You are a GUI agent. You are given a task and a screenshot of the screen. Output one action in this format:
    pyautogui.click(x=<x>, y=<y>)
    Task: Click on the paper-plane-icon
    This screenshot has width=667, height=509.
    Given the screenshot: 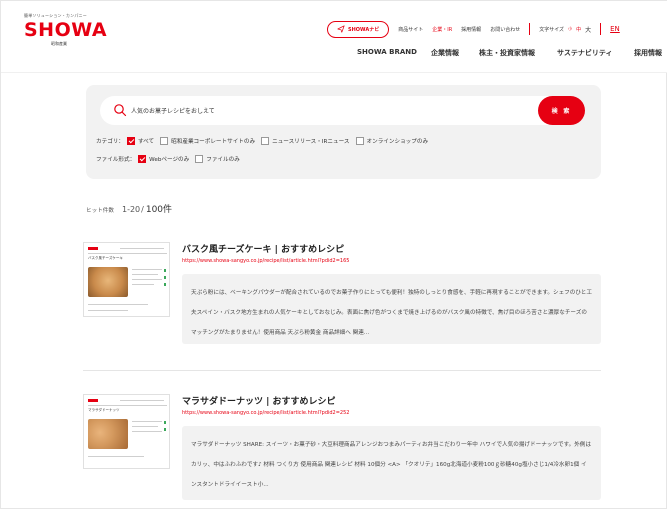 What is the action you would take?
    pyautogui.click(x=341, y=29)
    